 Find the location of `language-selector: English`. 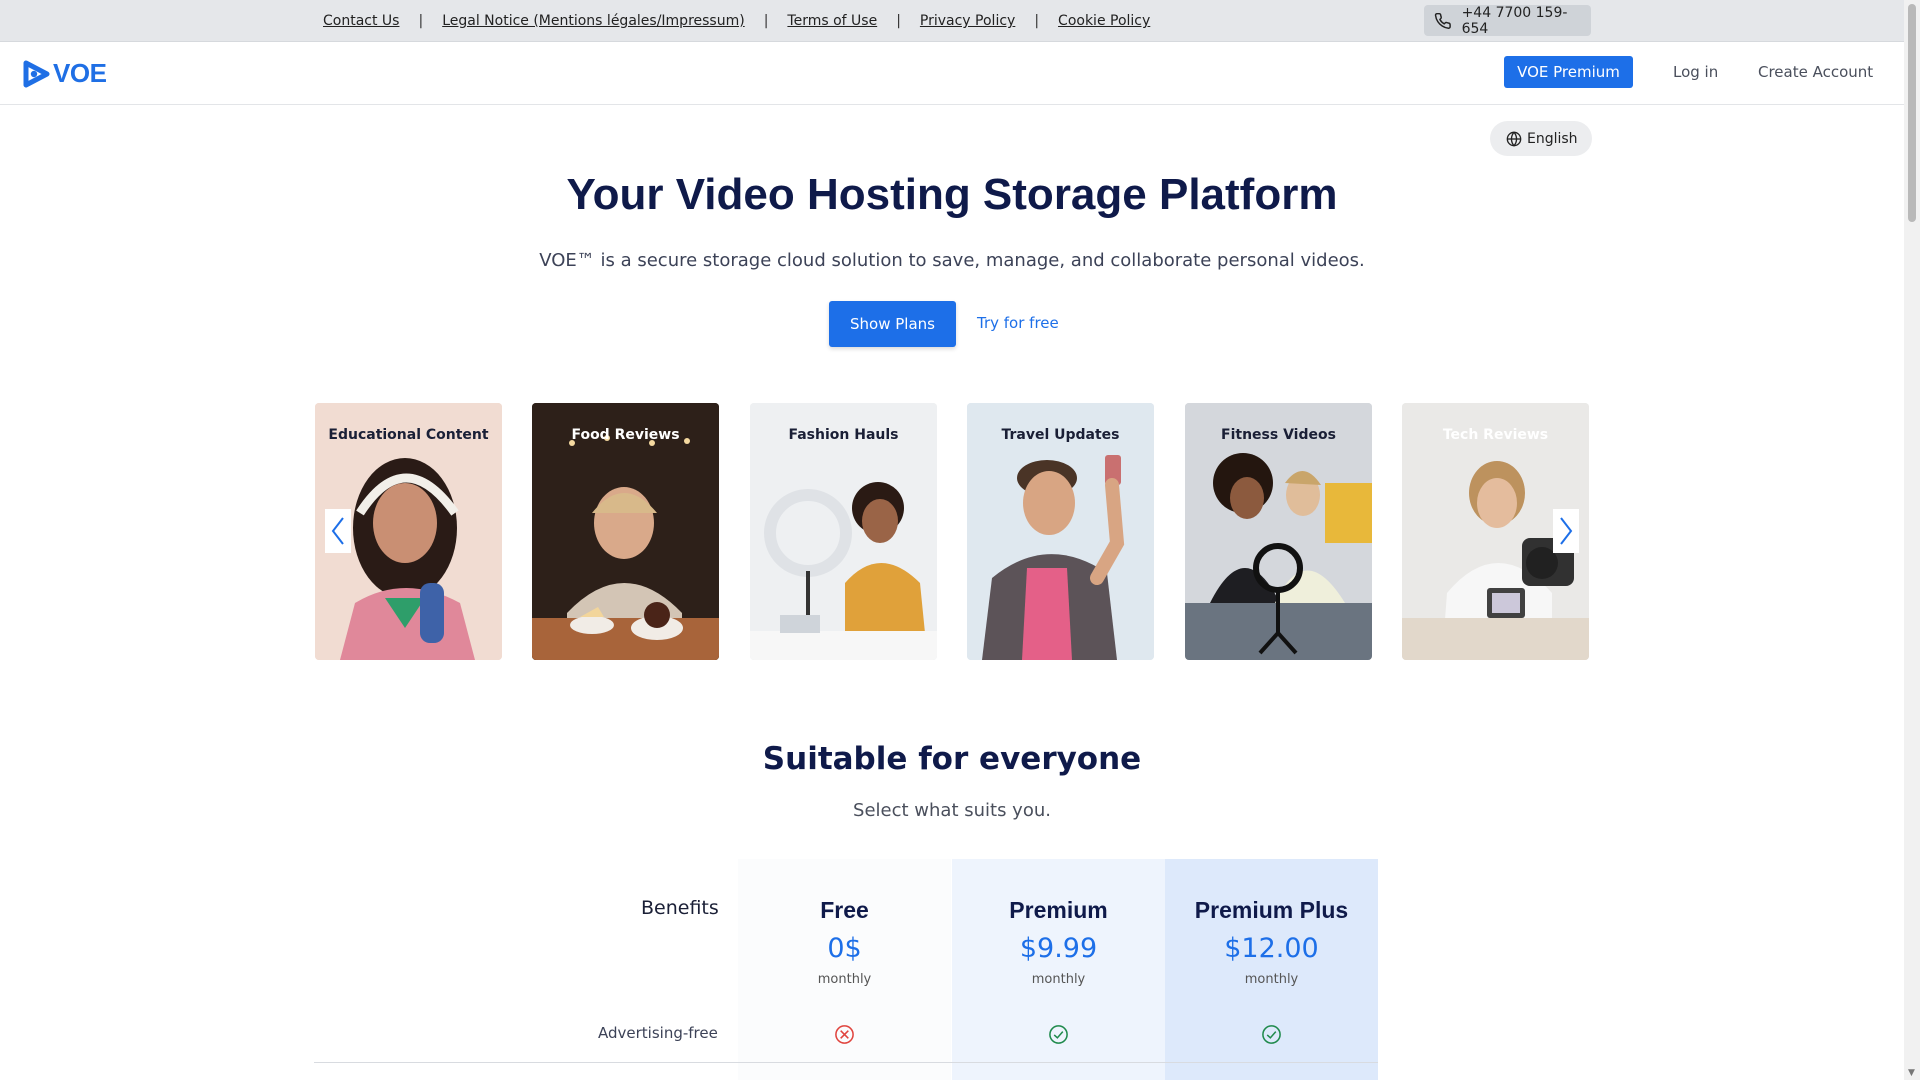

language-selector: English is located at coordinates (1541, 138).